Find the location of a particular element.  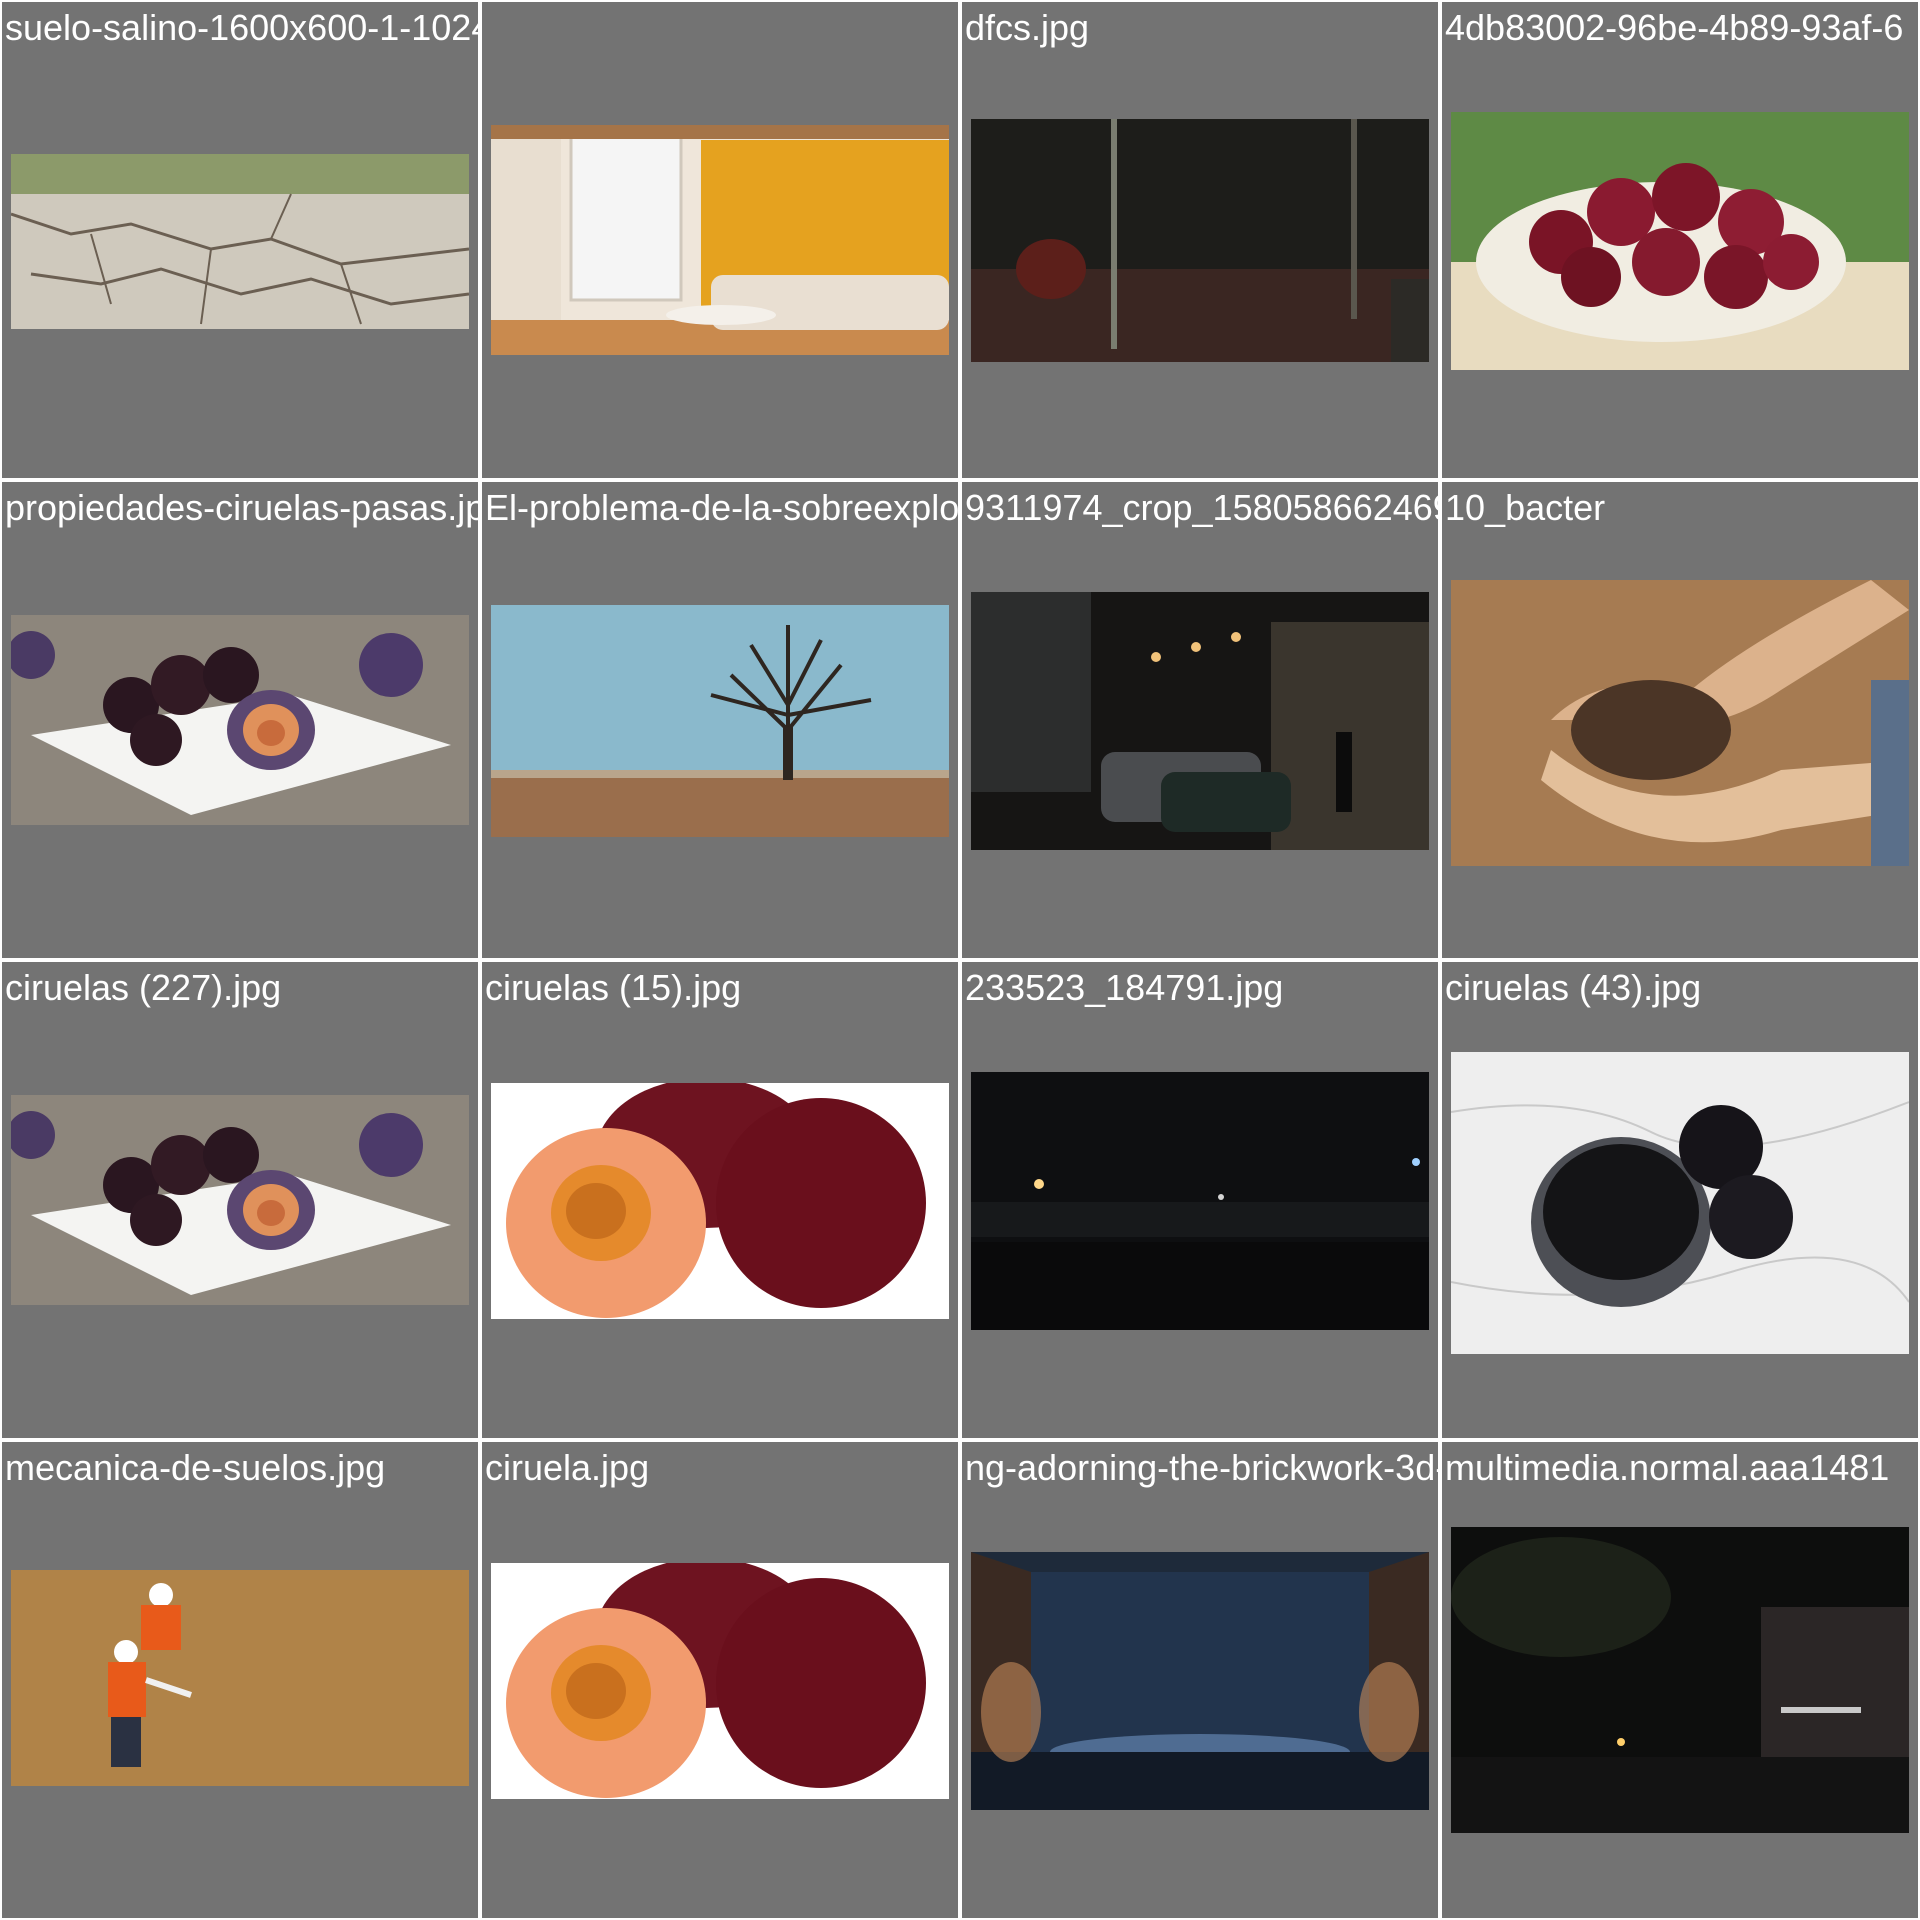

grid-cell: dfcs.jpg is located at coordinates (1200, 240).